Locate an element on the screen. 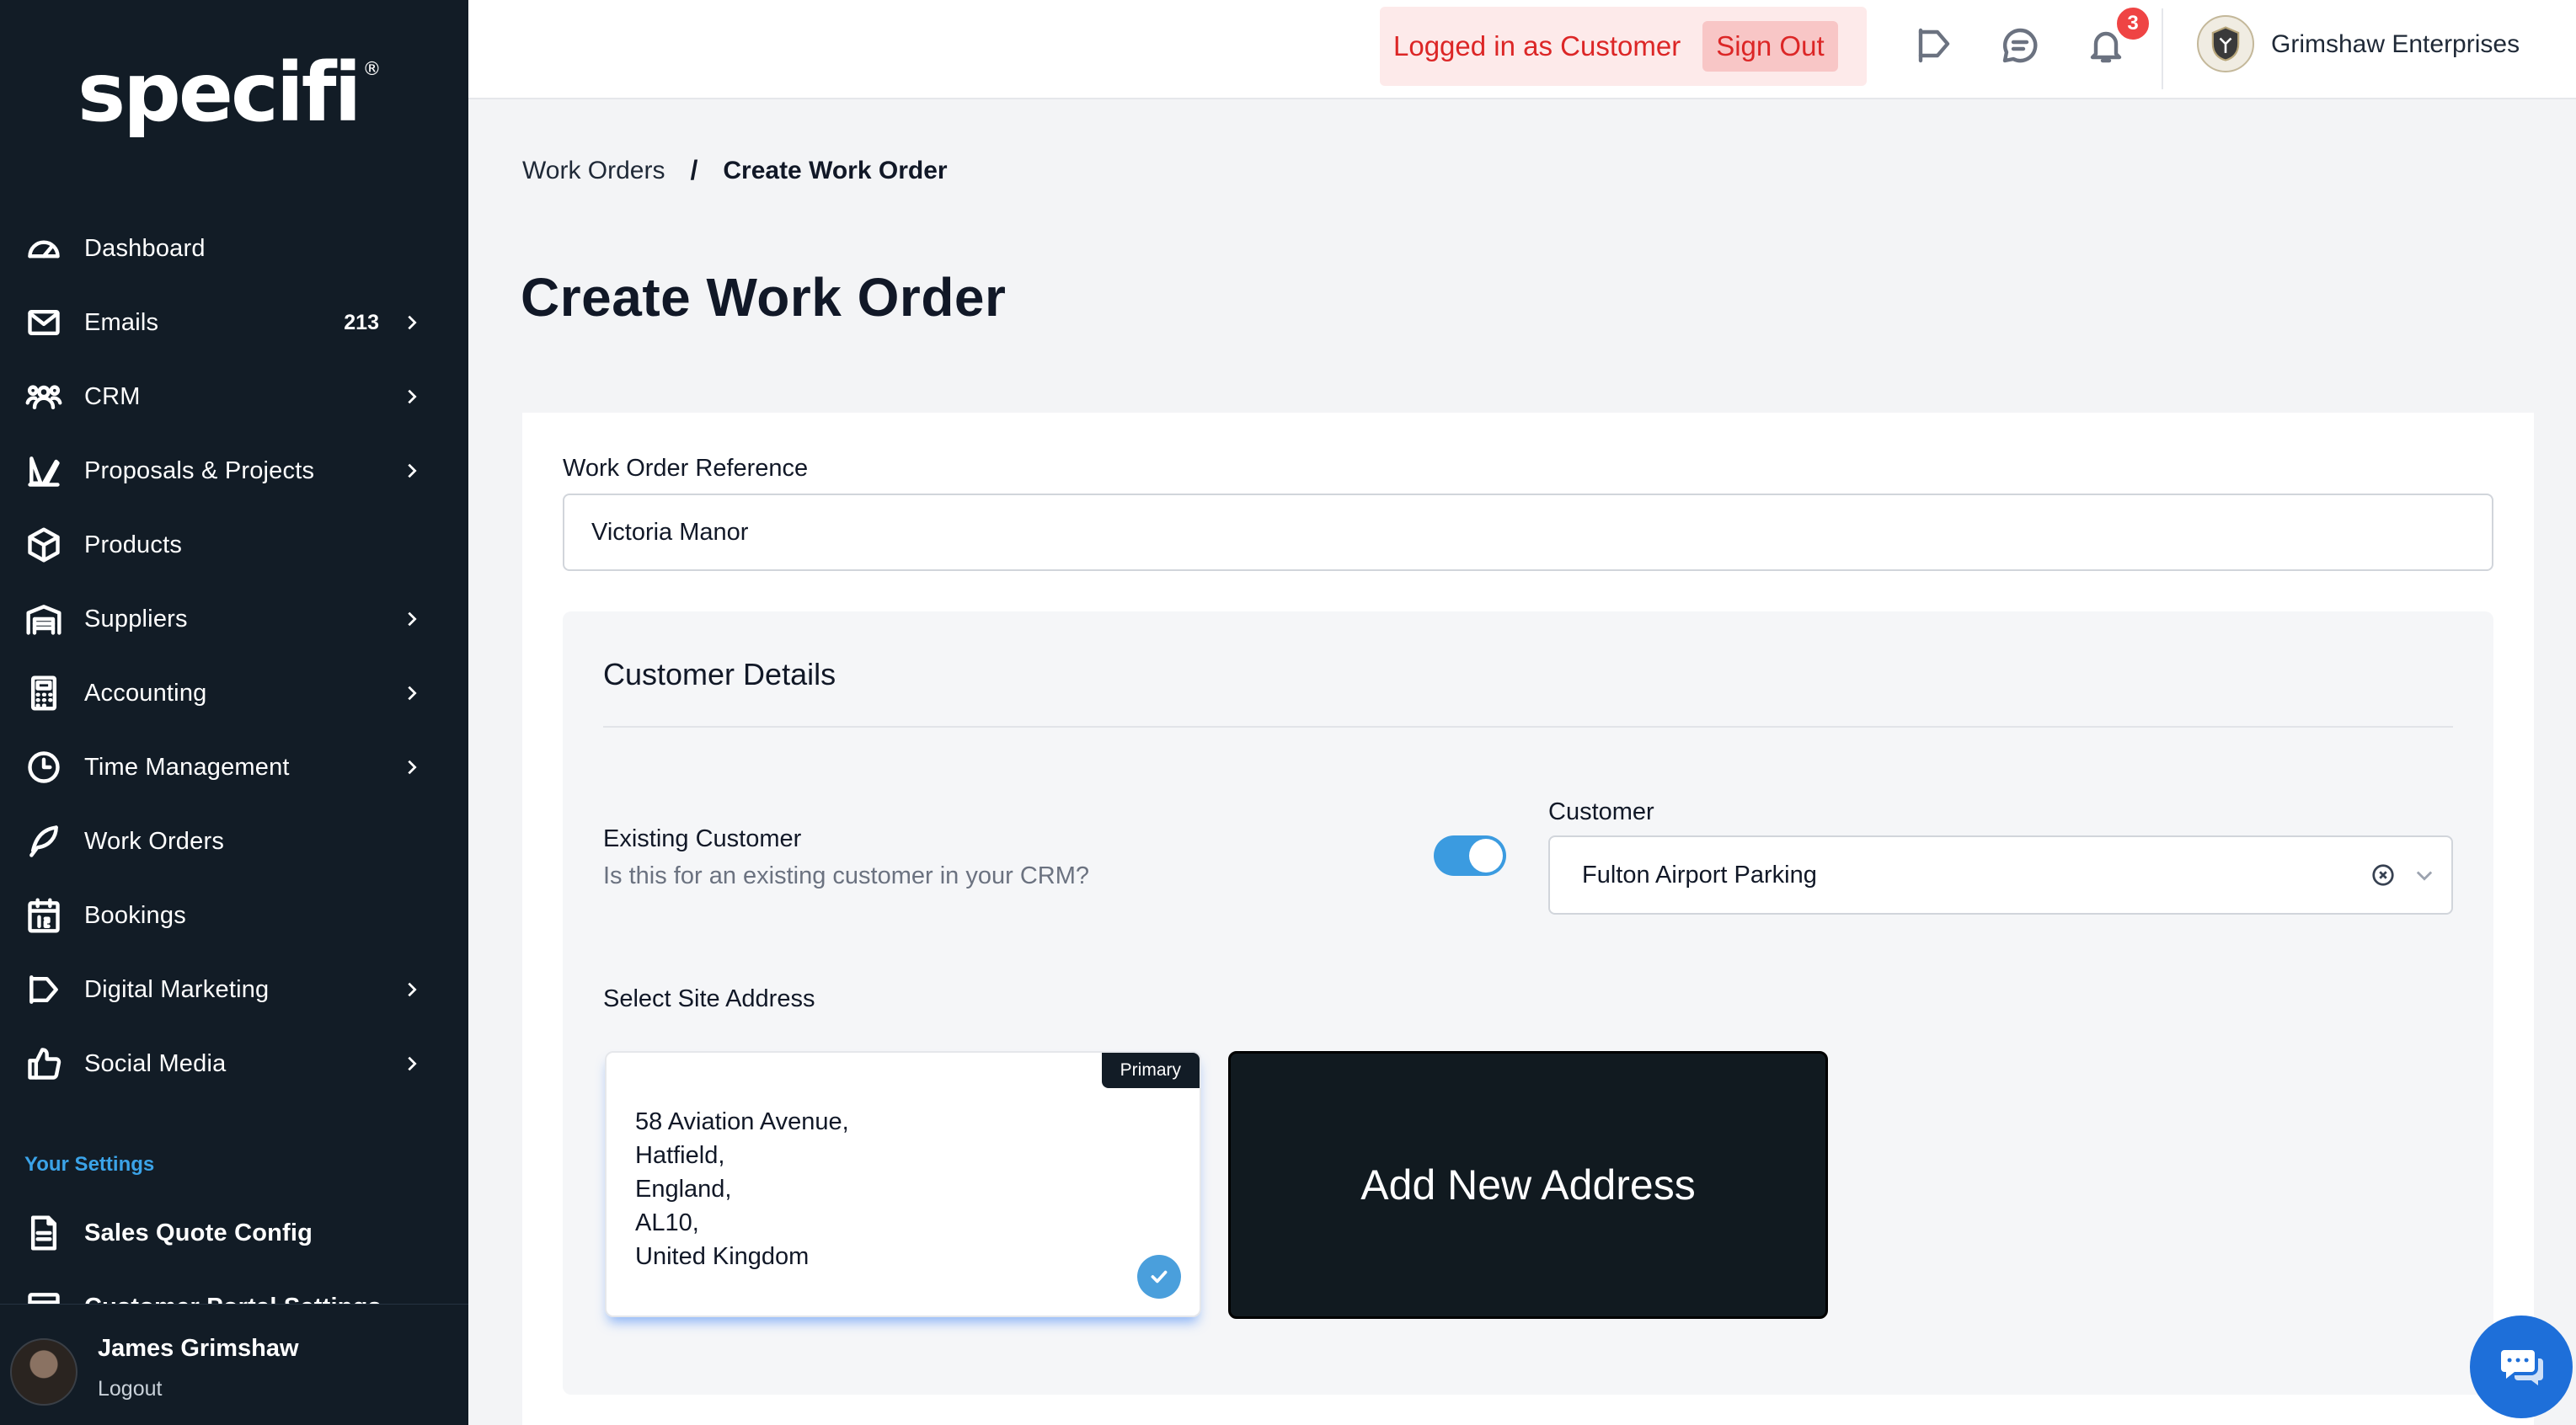  sidebar-item-label: Suppliers is located at coordinates (136, 618).